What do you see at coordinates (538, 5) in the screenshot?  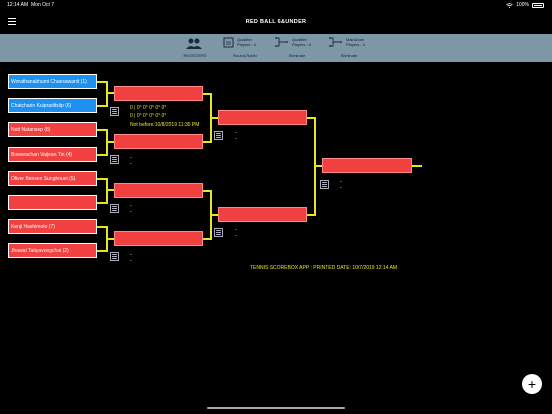 I see `battery-icon` at bounding box center [538, 5].